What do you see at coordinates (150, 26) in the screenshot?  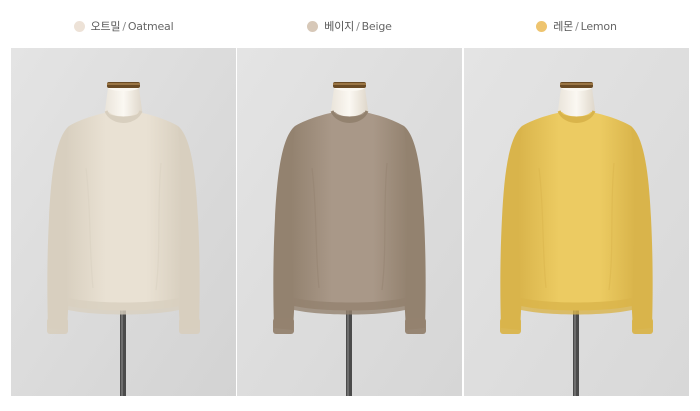 I see `color-name-english: Oatmeal` at bounding box center [150, 26].